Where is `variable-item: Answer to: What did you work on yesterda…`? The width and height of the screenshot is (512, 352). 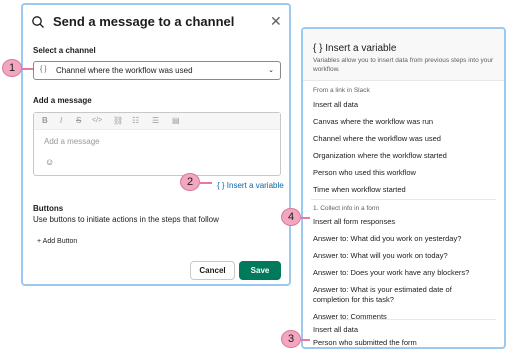
variable-item: Answer to: What did you work on yesterda… is located at coordinates (387, 238).